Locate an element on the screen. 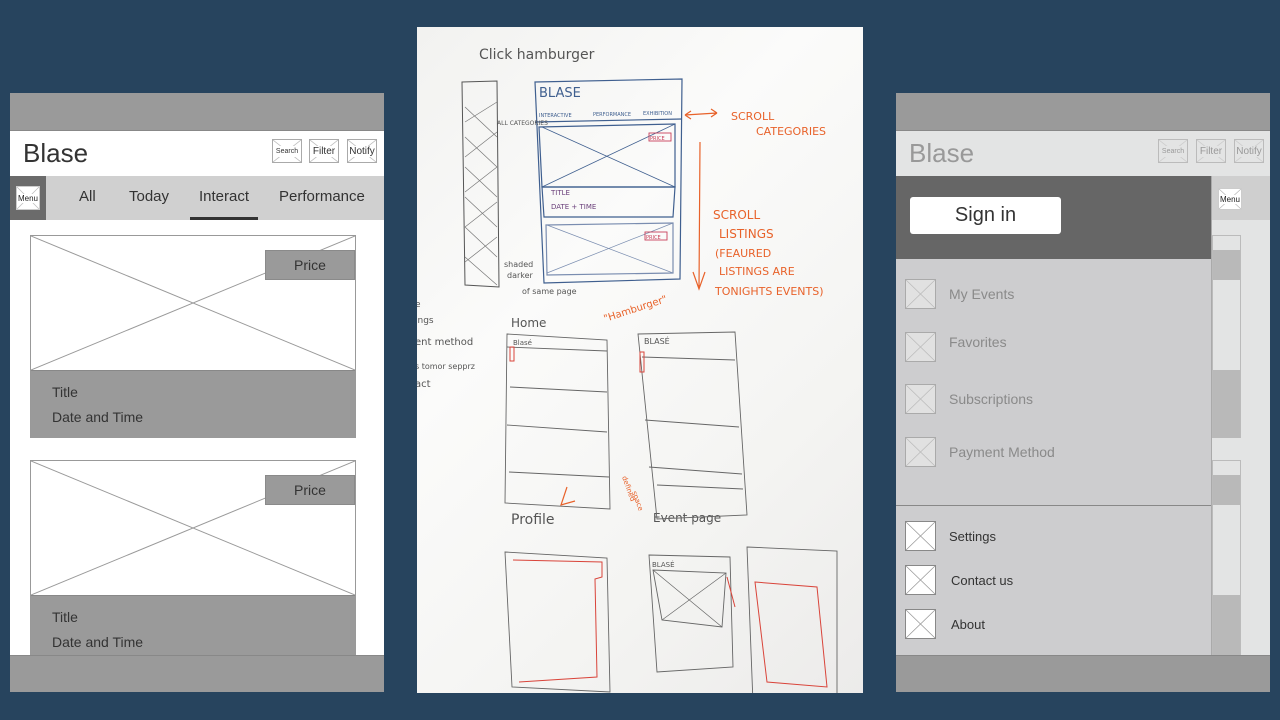  drawer-item-label: Contact us is located at coordinates (982, 580).